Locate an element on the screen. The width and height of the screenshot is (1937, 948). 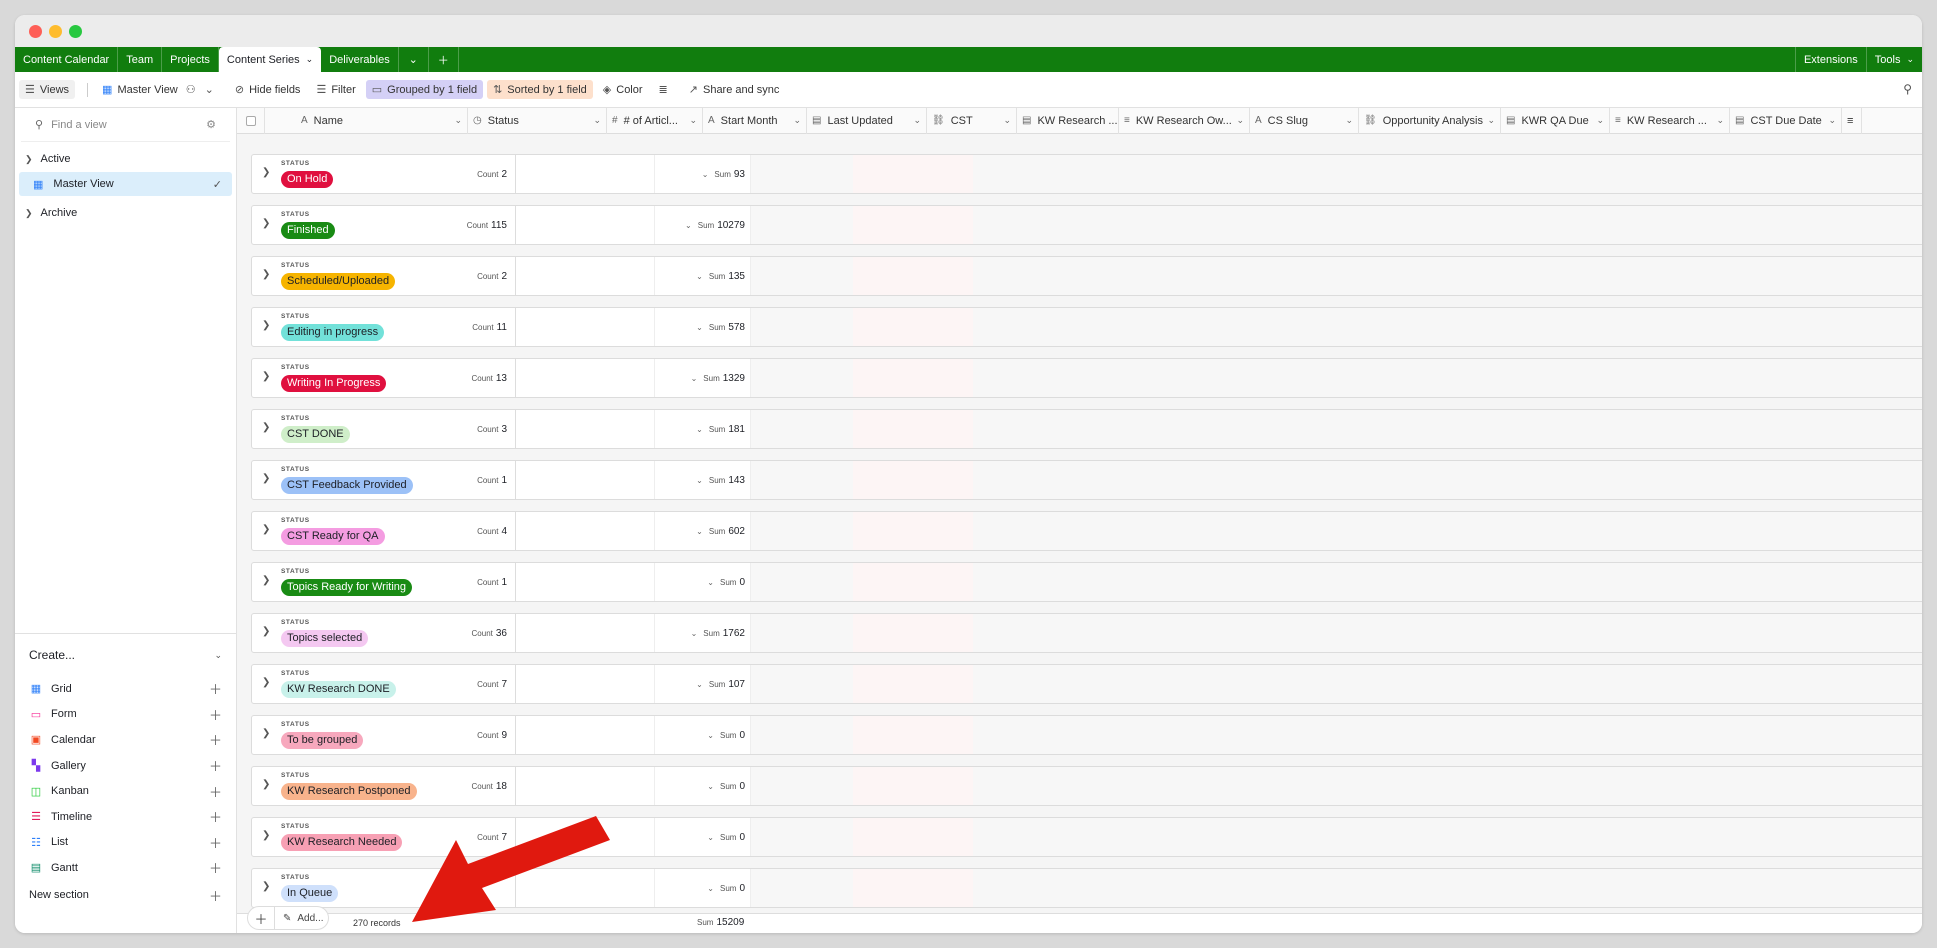
group-sum-cell: ⌄ Sum 181 is located at coordinates (703, 429).